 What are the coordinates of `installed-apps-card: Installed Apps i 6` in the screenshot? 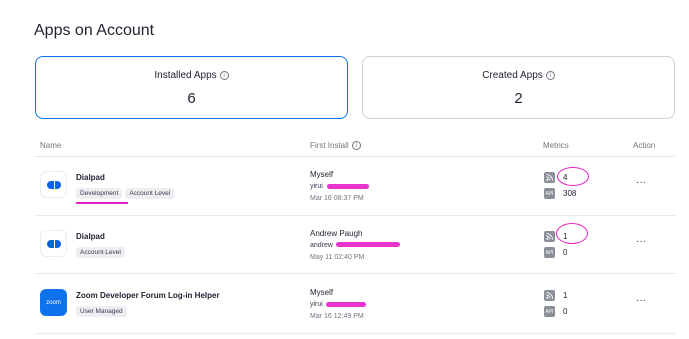 It's located at (191, 87).